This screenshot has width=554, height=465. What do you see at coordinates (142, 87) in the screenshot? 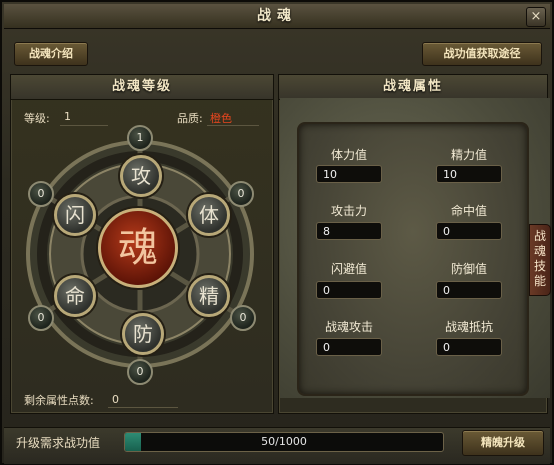
I see `level-panel-title: 战魂等级` at bounding box center [142, 87].